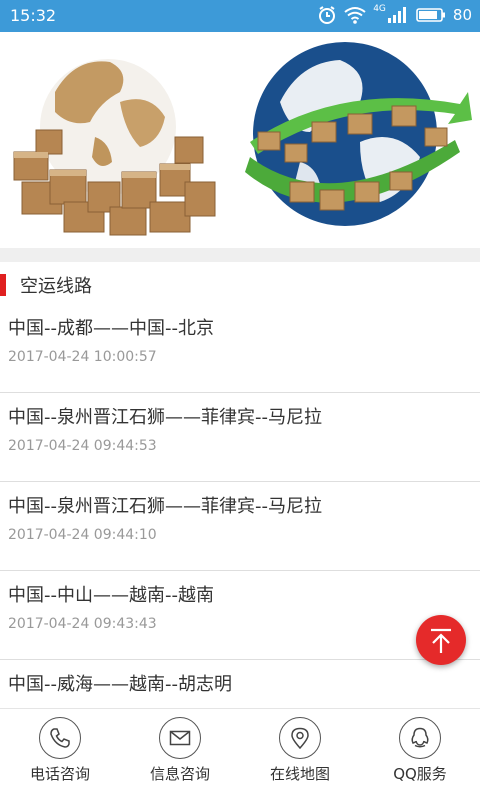 The height and width of the screenshot is (801, 480). What do you see at coordinates (299, 774) in the screenshot?
I see `nav-label-map: 在线地图` at bounding box center [299, 774].